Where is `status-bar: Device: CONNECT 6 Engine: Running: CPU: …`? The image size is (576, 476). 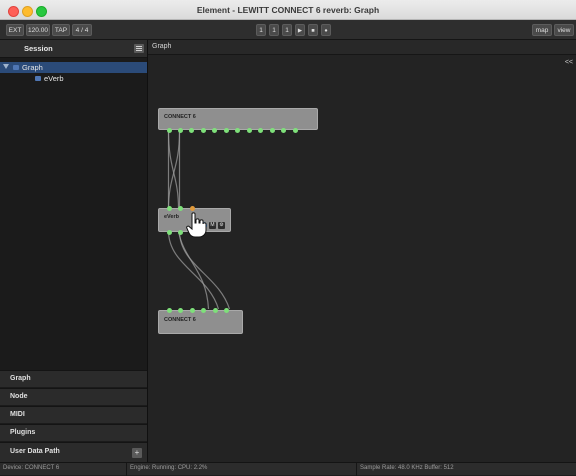 status-bar: Device: CONNECT 6 Engine: Running: CPU: … is located at coordinates (288, 469).